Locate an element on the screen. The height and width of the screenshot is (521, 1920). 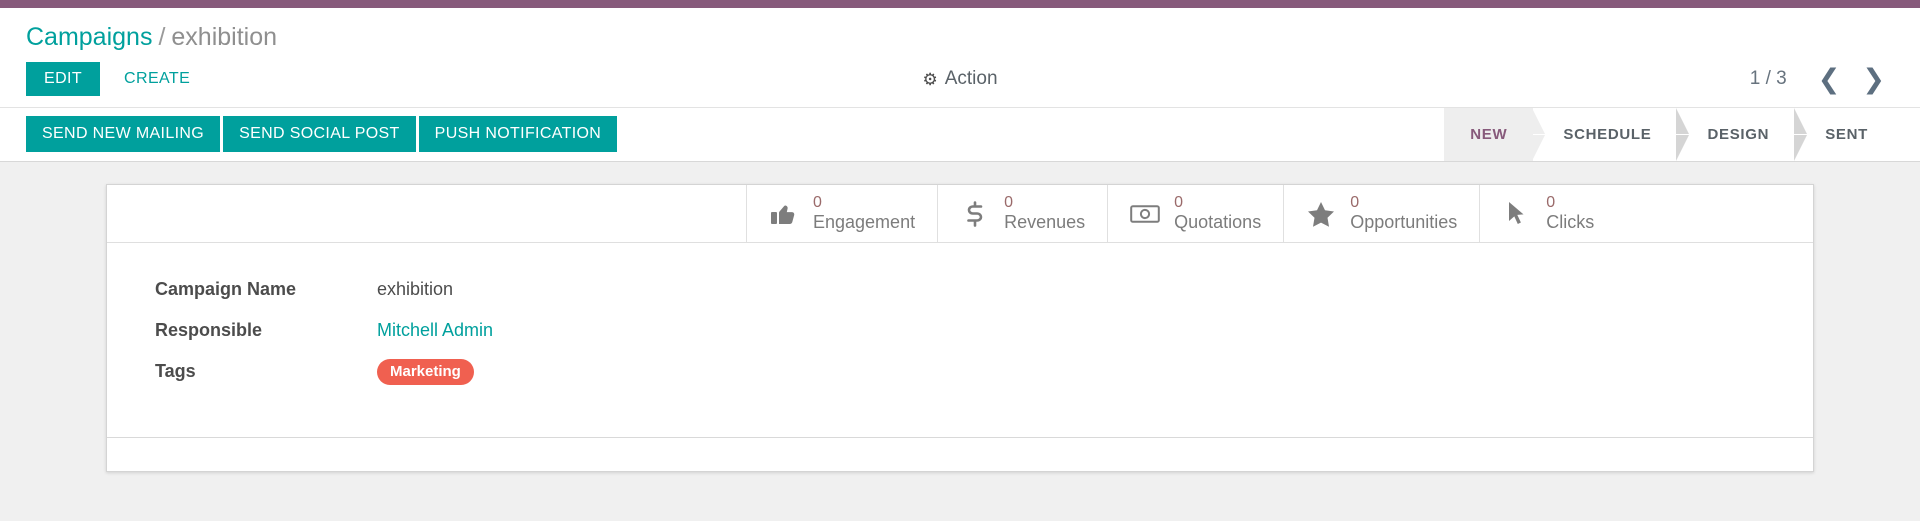
pager: 1 / 3 ❮ ❯ is located at coordinates (1822, 79).